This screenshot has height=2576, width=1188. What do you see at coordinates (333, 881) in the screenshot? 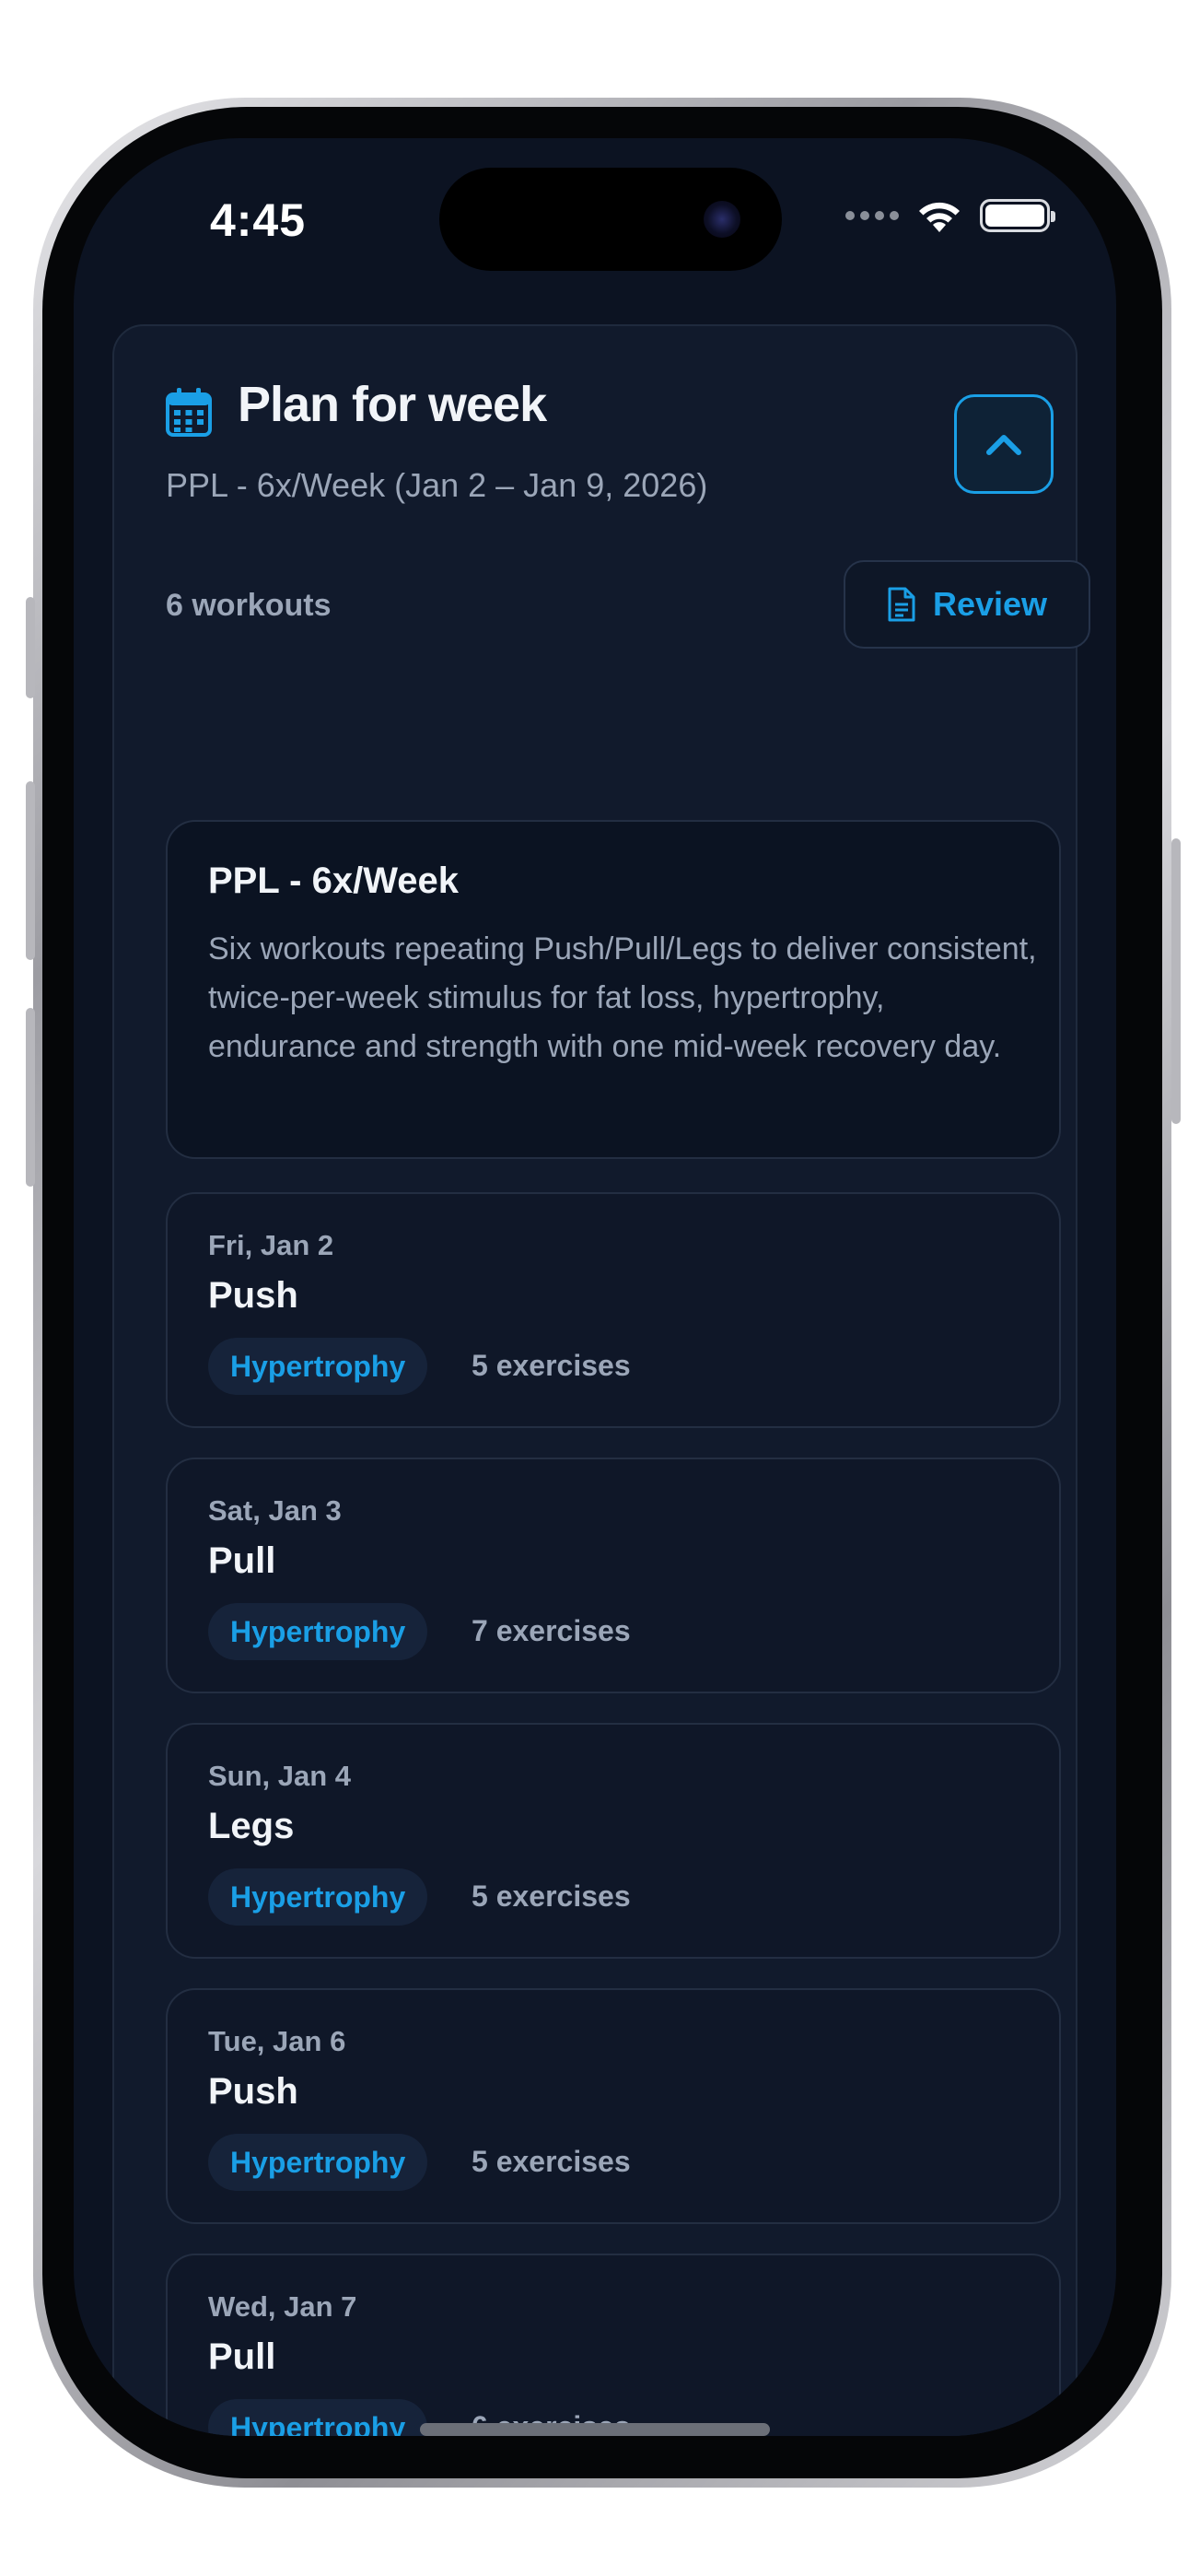
I see `summary-title: PPL - 6x/Week` at bounding box center [333, 881].